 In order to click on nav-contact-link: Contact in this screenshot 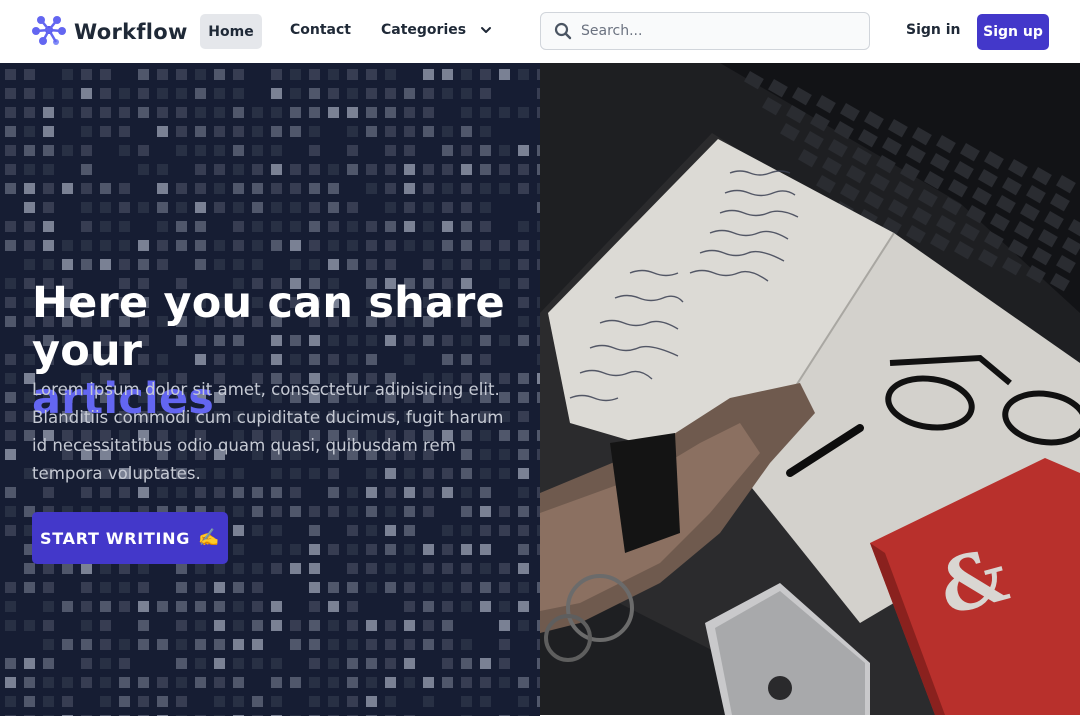, I will do `click(320, 30)`.